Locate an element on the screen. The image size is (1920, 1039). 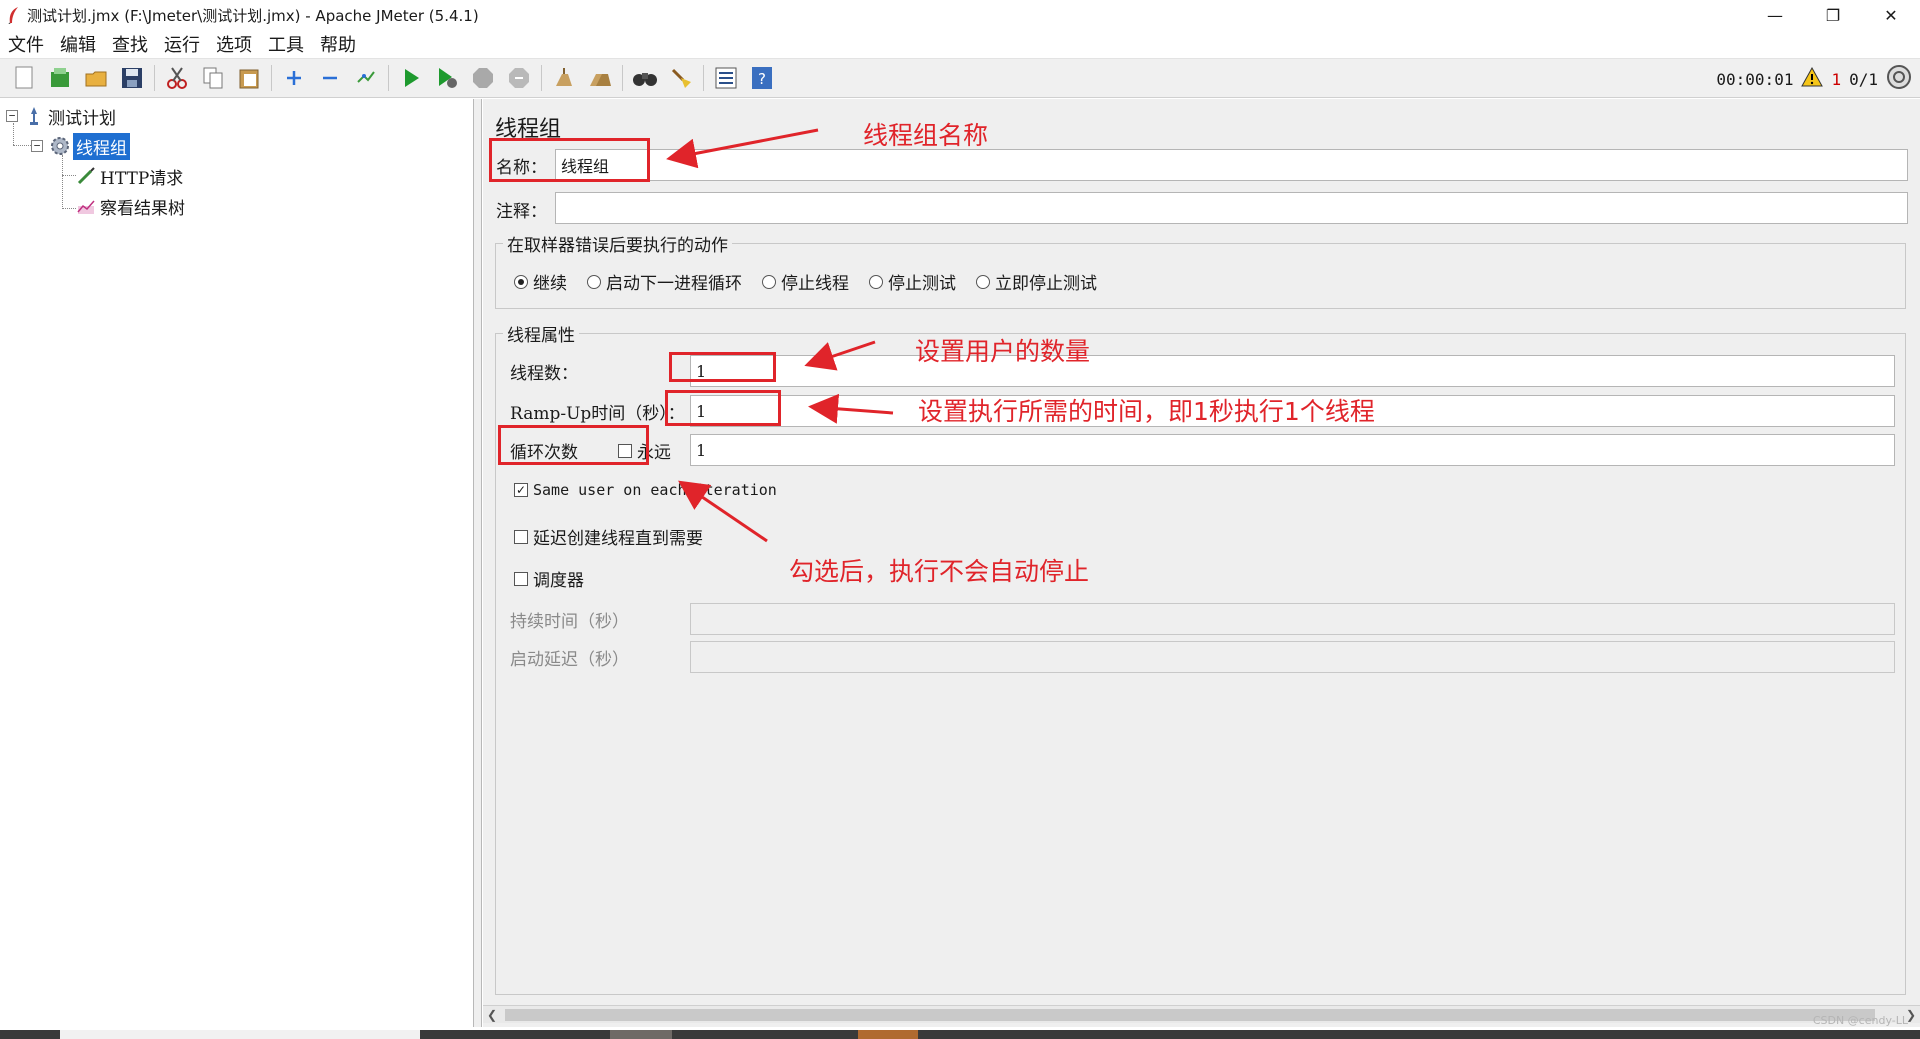
annotation-box-threads is located at coordinates (722, 367).